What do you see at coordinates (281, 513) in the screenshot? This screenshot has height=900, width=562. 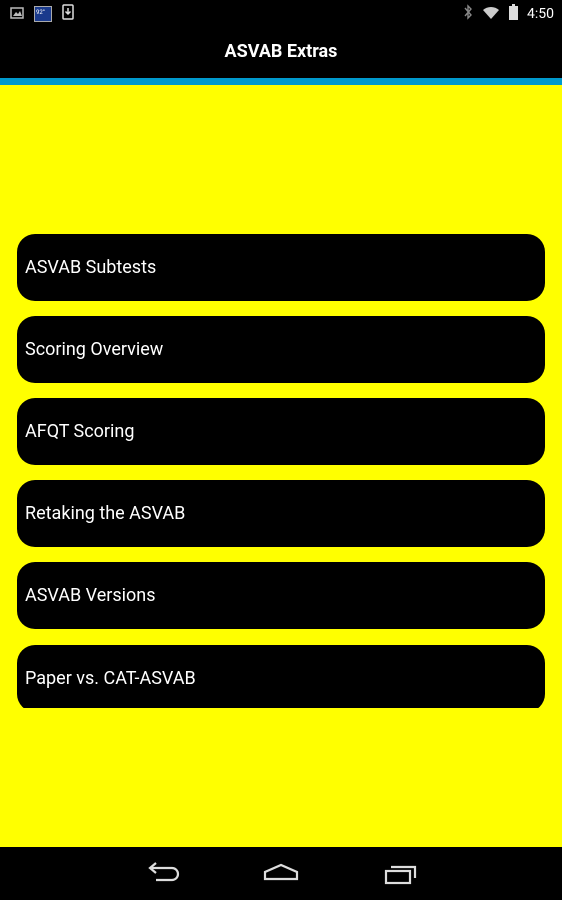 I see `menu-item-retaking-the-asvab: Retaking the ASVAB` at bounding box center [281, 513].